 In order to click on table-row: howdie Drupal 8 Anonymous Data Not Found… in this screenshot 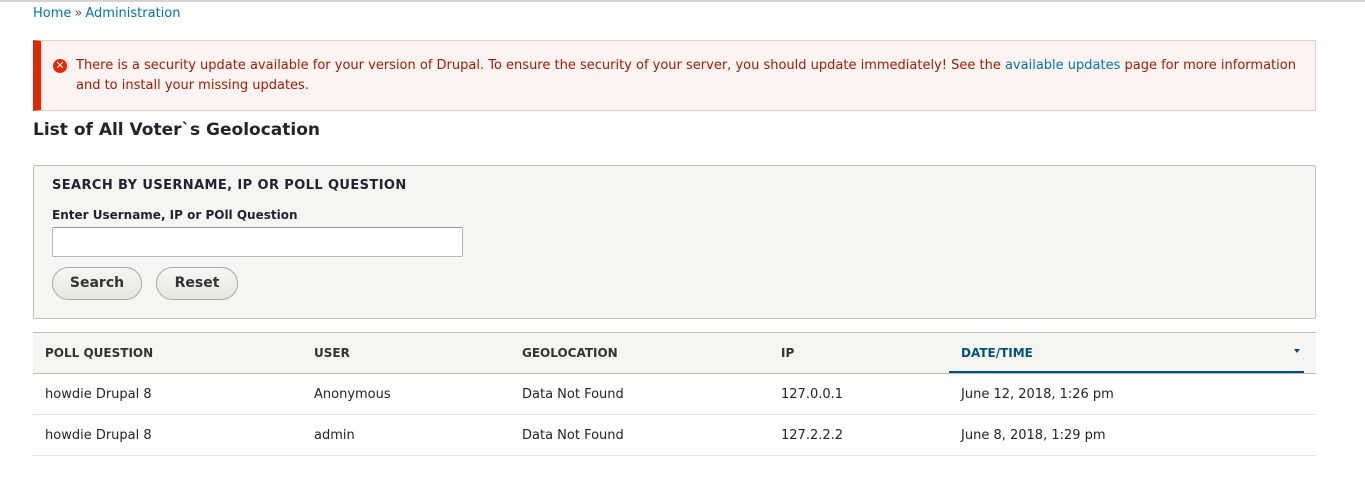, I will do `click(674, 394)`.